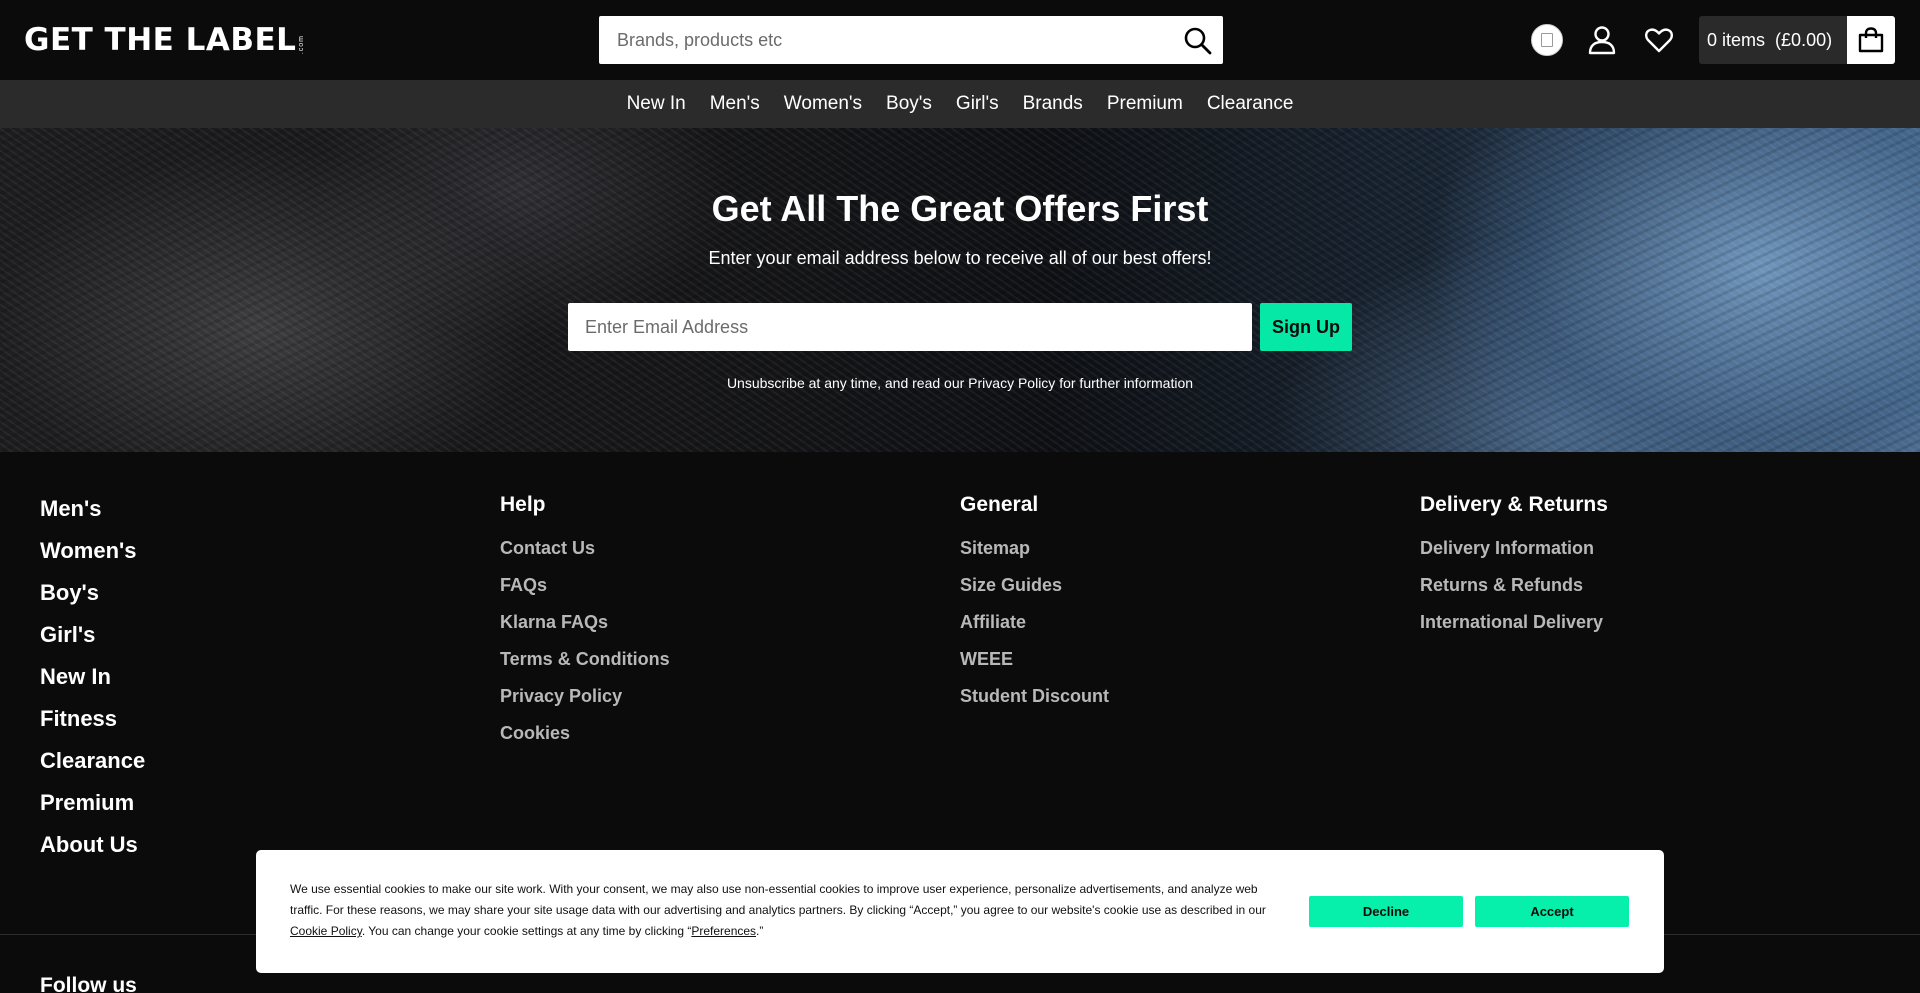 The height and width of the screenshot is (993, 1920). What do you see at coordinates (1514, 585) in the screenshot?
I see `footer-link-returns-refunds: Returns & Refunds` at bounding box center [1514, 585].